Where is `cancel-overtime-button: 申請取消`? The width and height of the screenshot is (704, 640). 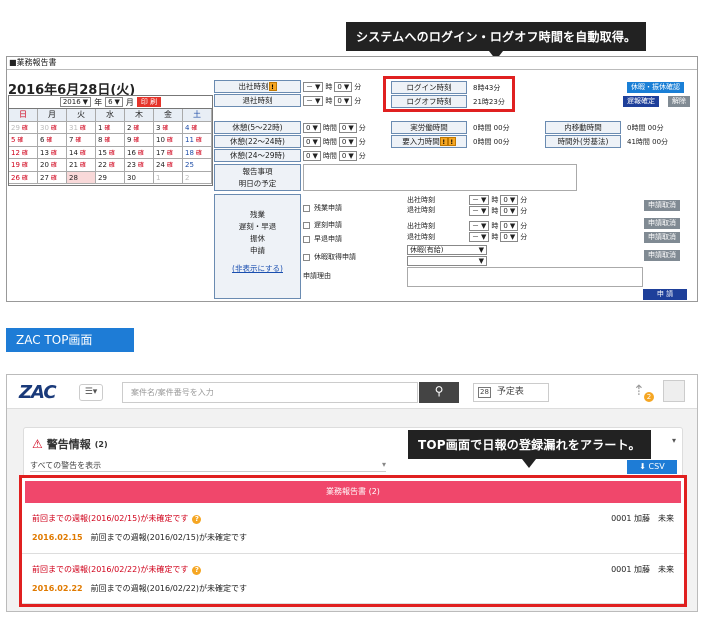
cancel-overtime-button: 申請取消 is located at coordinates (662, 205).